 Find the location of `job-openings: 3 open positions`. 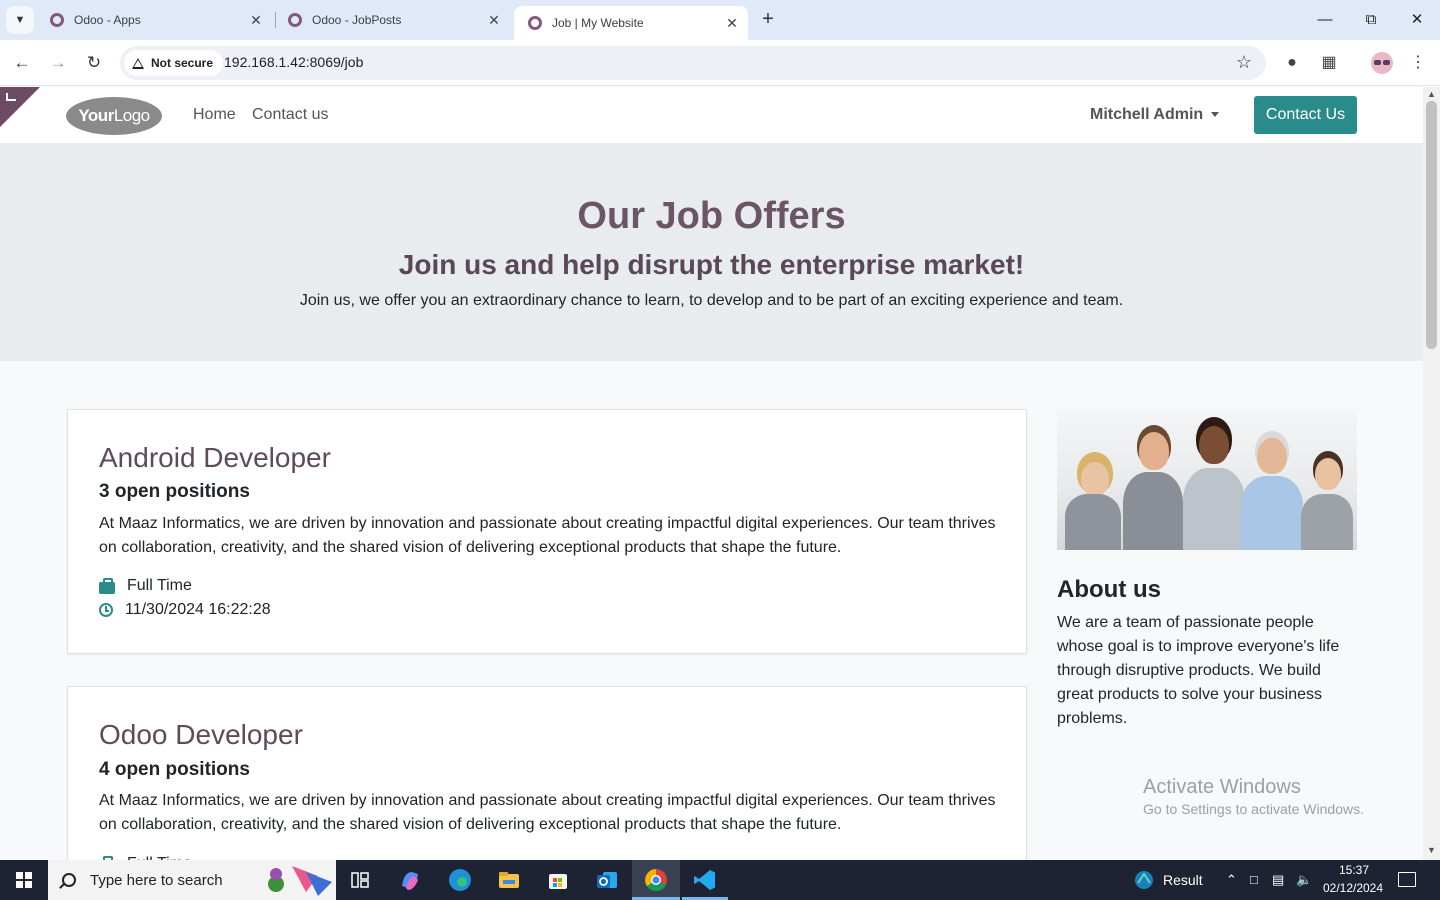

job-openings: 3 open positions is located at coordinates (174, 491).